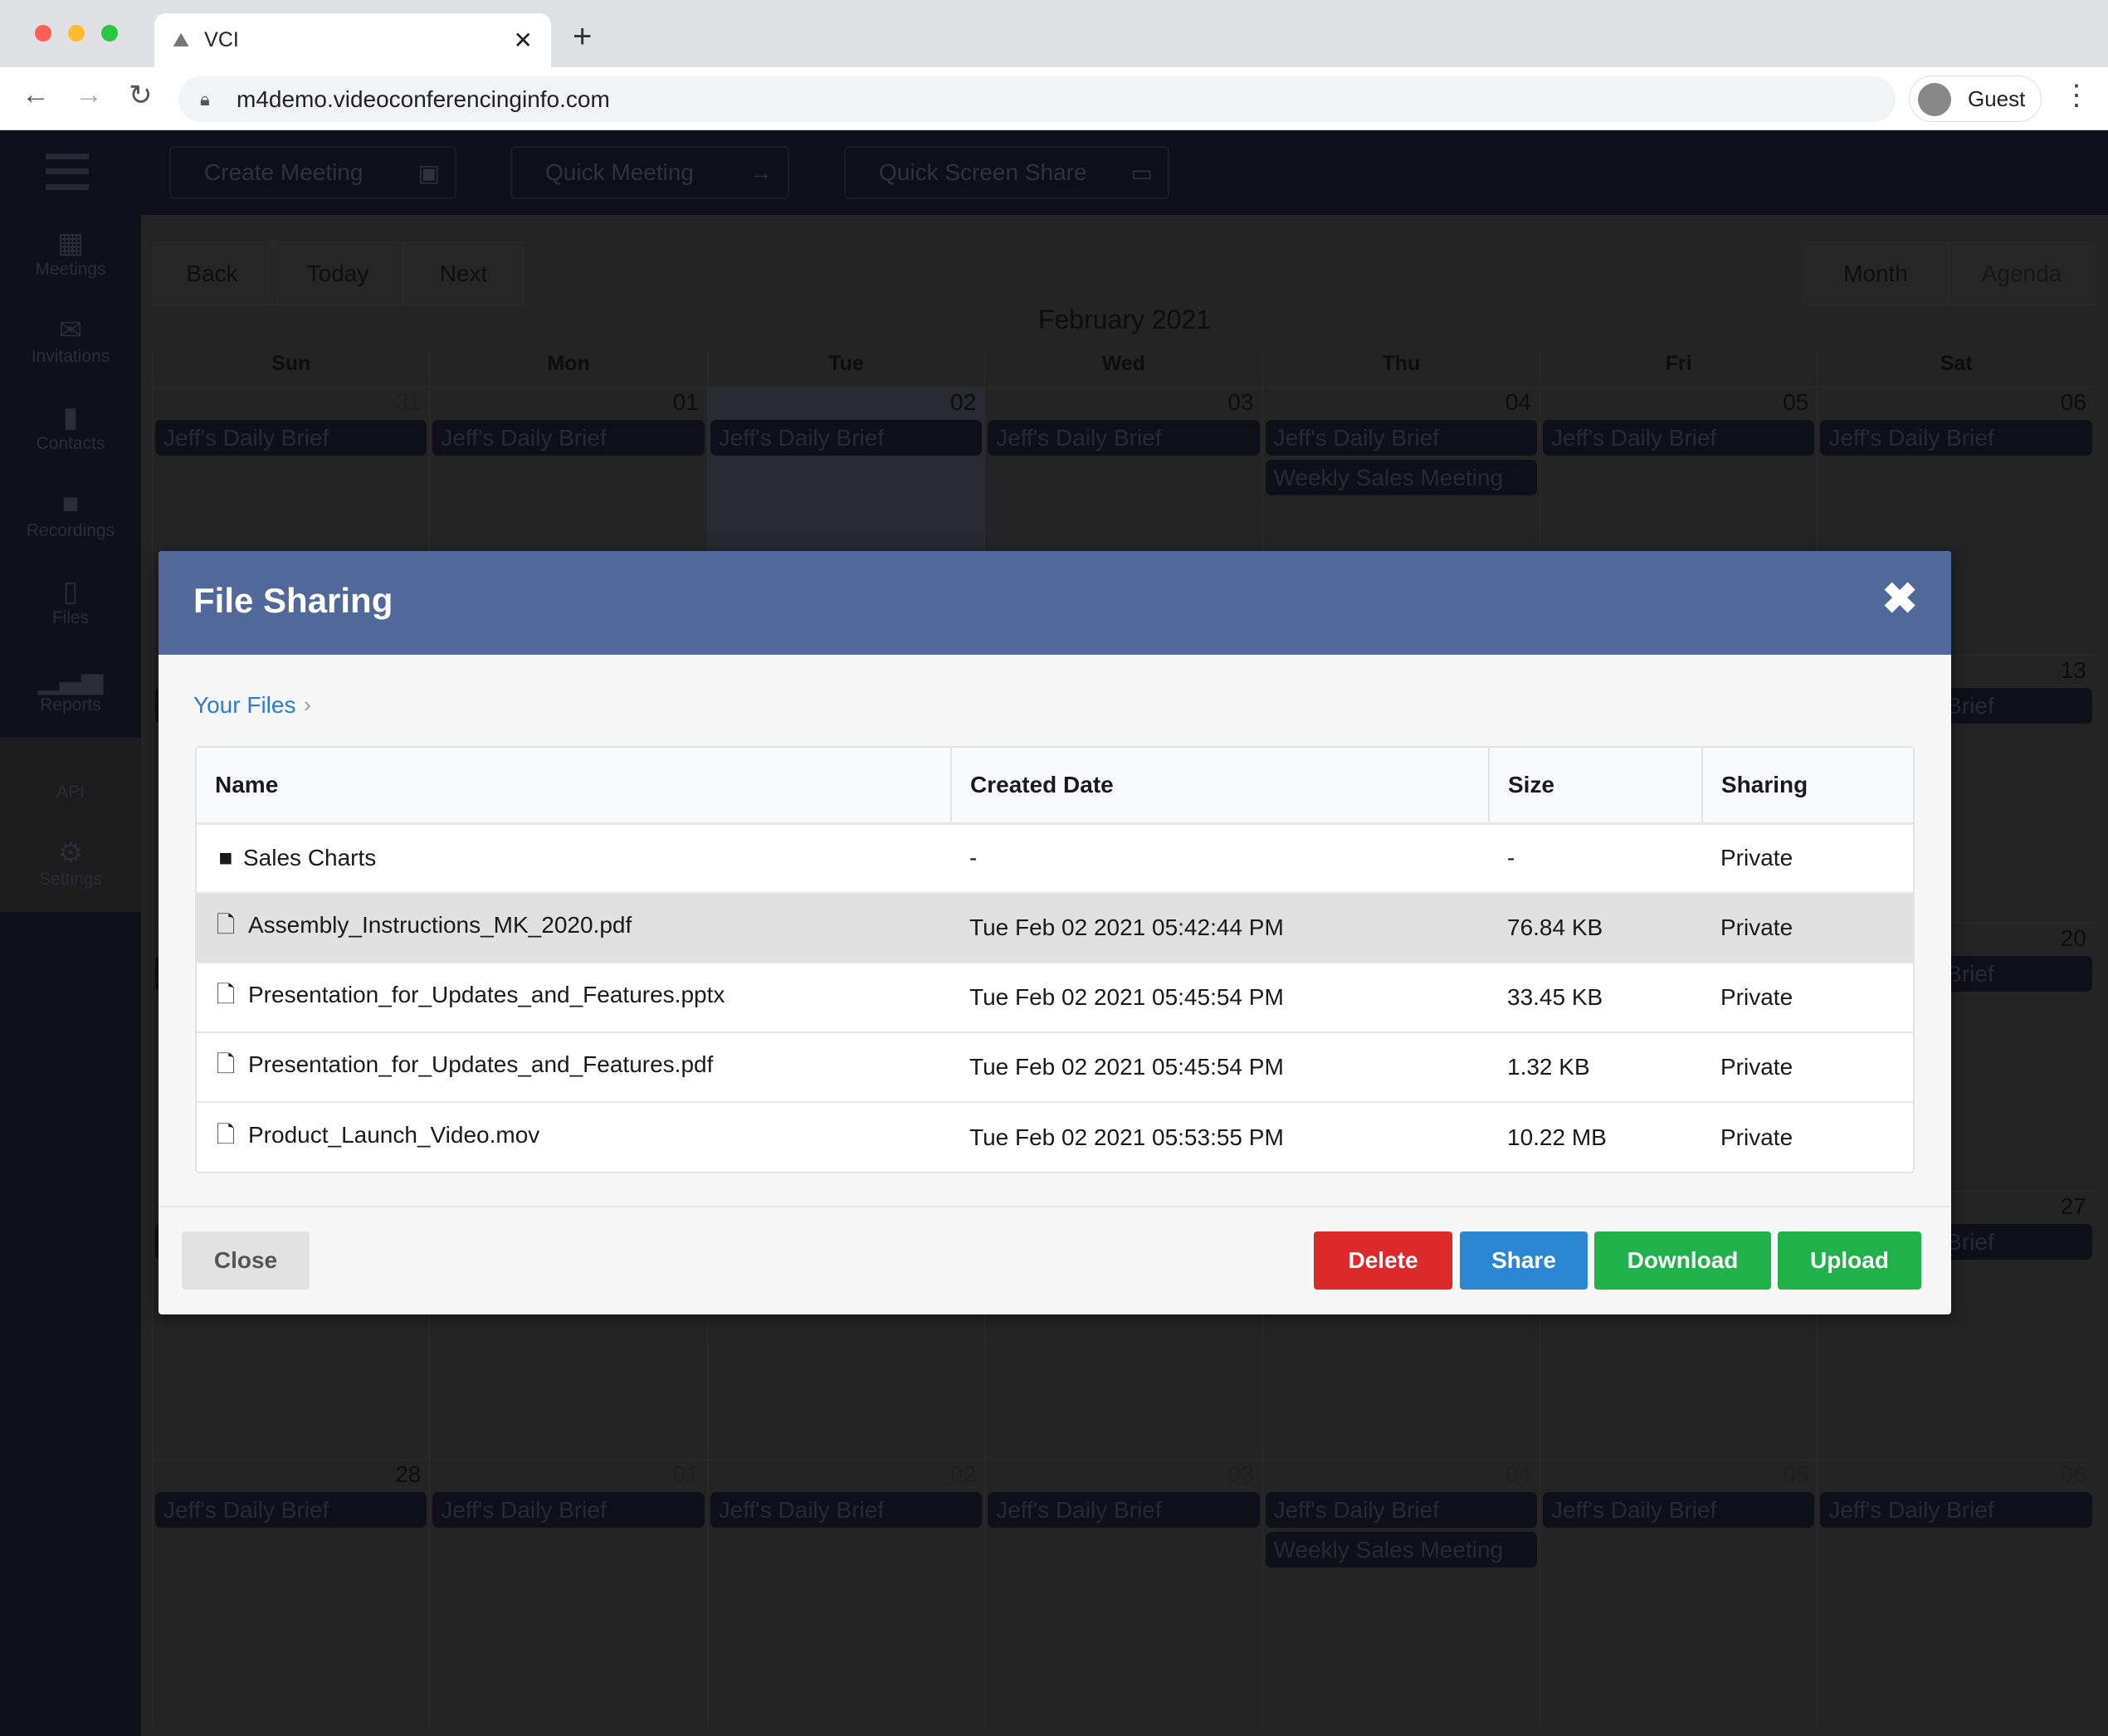  Describe the element at coordinates (70, 519) in the screenshot. I see `sidebar-item-recordings: ■ Recordings` at that location.